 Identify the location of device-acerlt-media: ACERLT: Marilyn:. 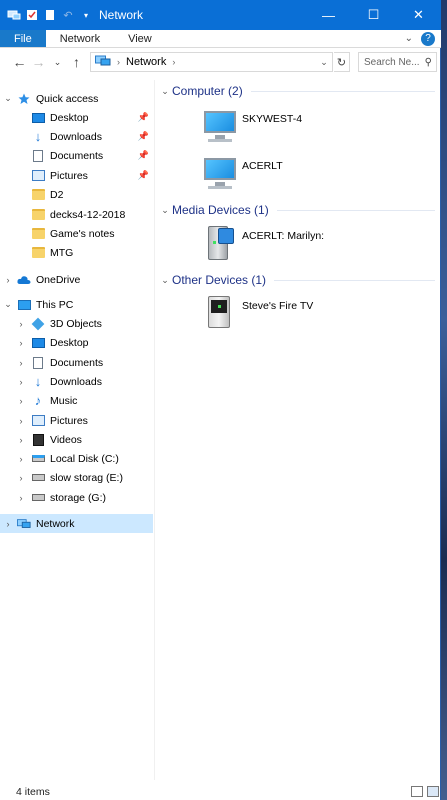
(262, 246).